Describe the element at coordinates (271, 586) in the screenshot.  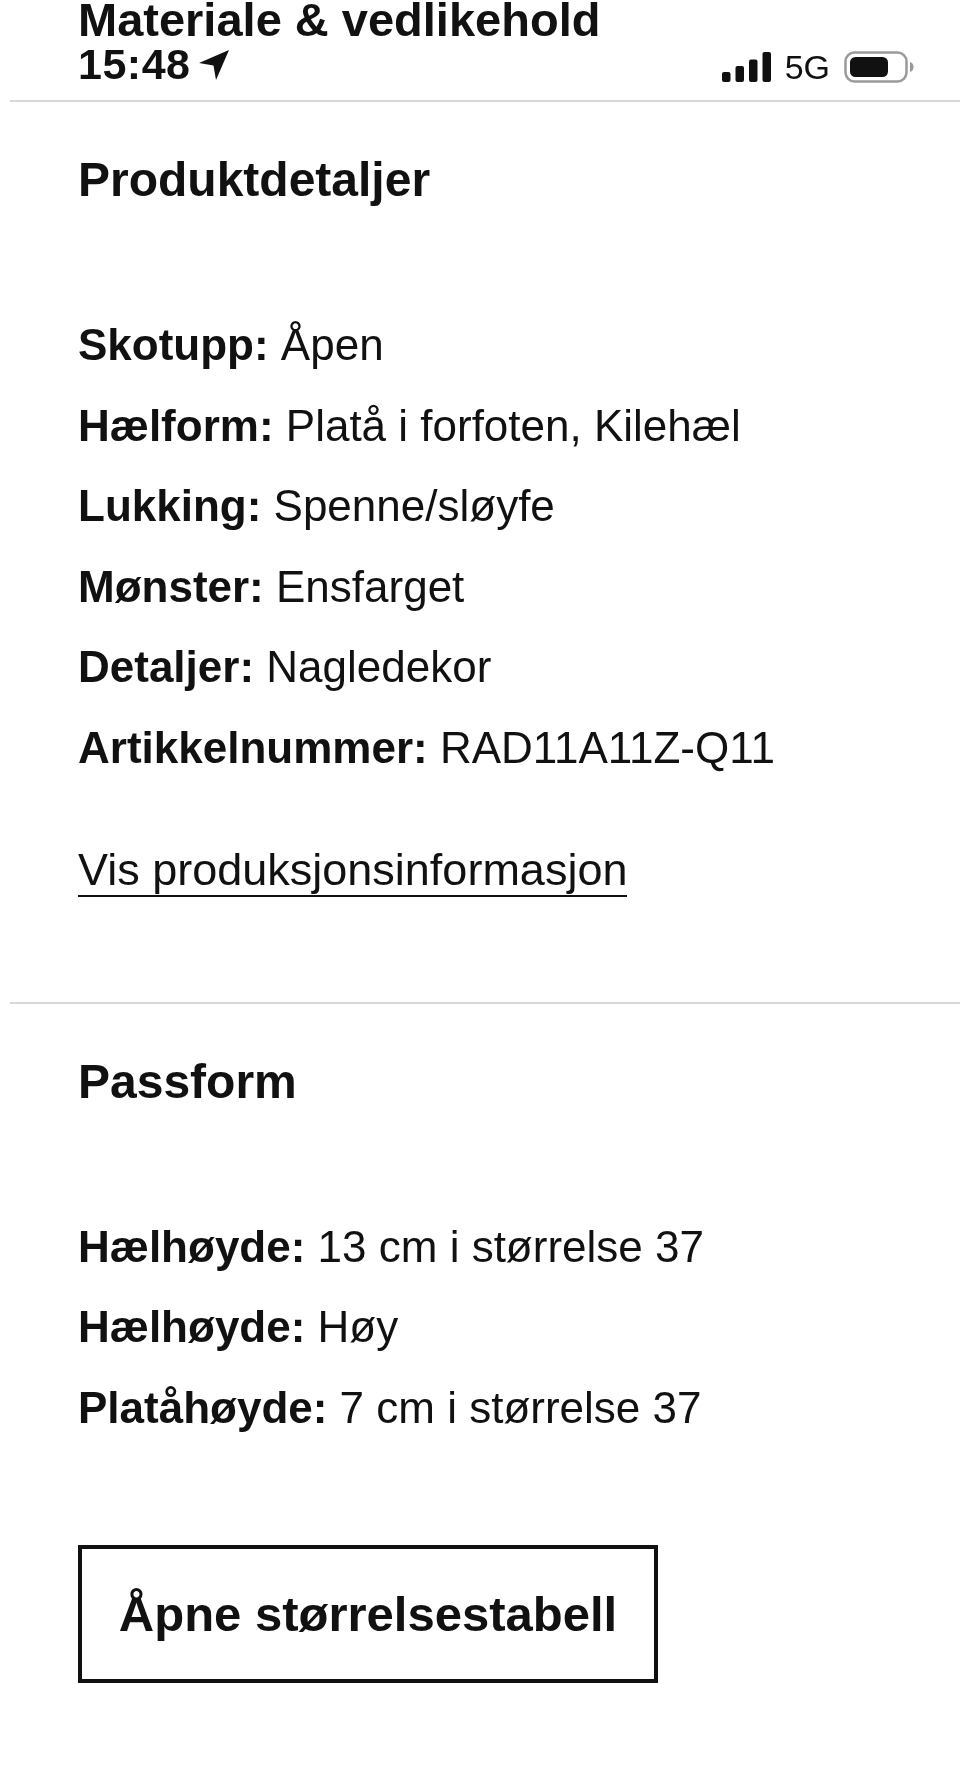
I see `detail-line: Mønster: Ensfarget` at that location.